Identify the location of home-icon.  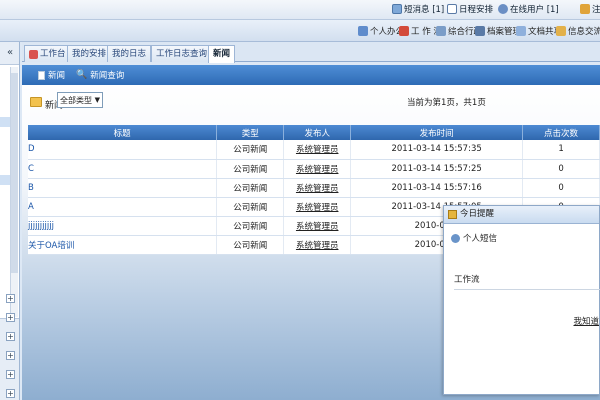
(33, 54).